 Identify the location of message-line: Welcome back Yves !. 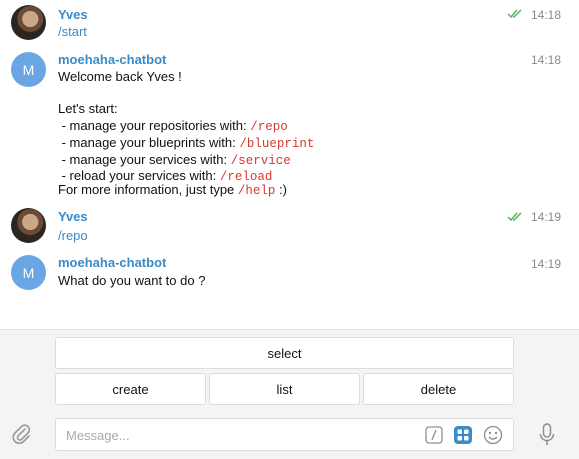
(120, 76).